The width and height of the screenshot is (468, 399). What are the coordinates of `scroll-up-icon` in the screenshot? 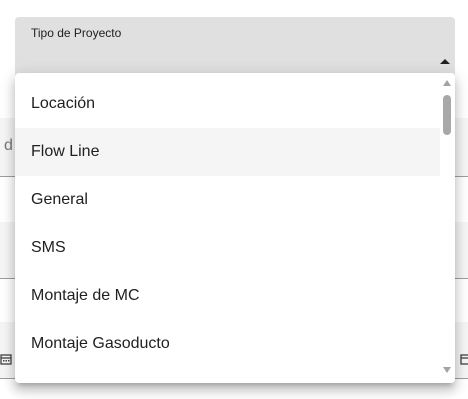 It's located at (447, 83).